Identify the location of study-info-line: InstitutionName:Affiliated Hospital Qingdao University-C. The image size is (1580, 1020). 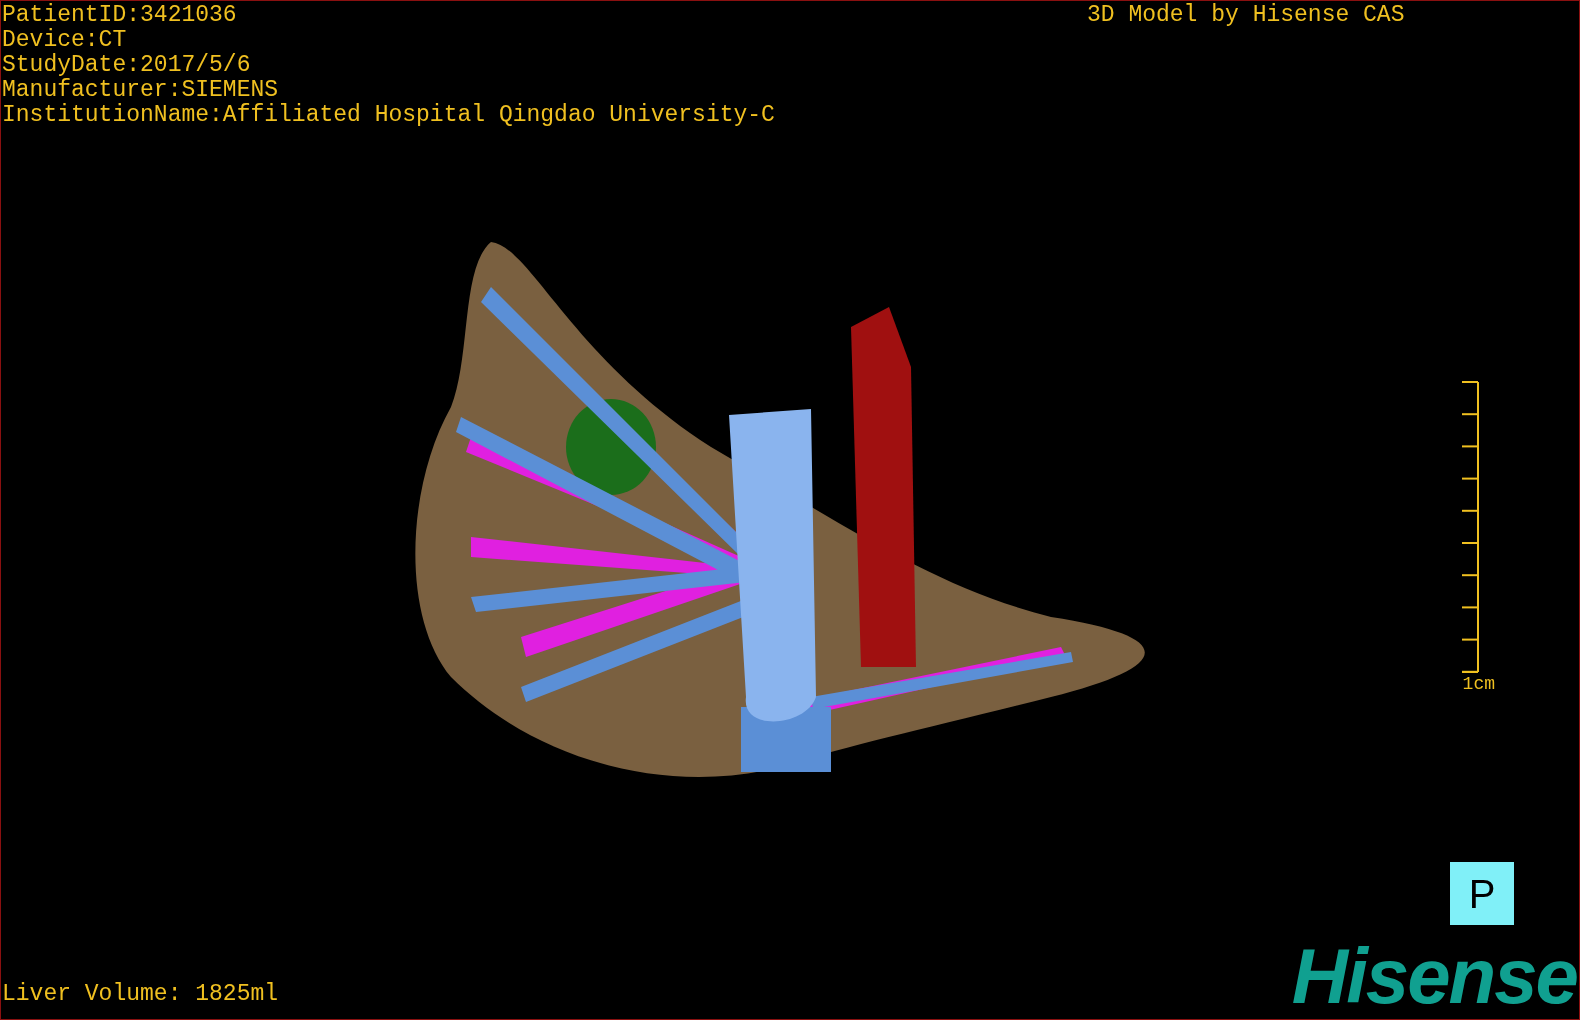
(388, 115).